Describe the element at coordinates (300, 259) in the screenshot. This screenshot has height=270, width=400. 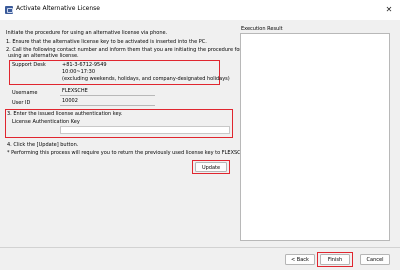
I see `back-button: < Back` at that location.